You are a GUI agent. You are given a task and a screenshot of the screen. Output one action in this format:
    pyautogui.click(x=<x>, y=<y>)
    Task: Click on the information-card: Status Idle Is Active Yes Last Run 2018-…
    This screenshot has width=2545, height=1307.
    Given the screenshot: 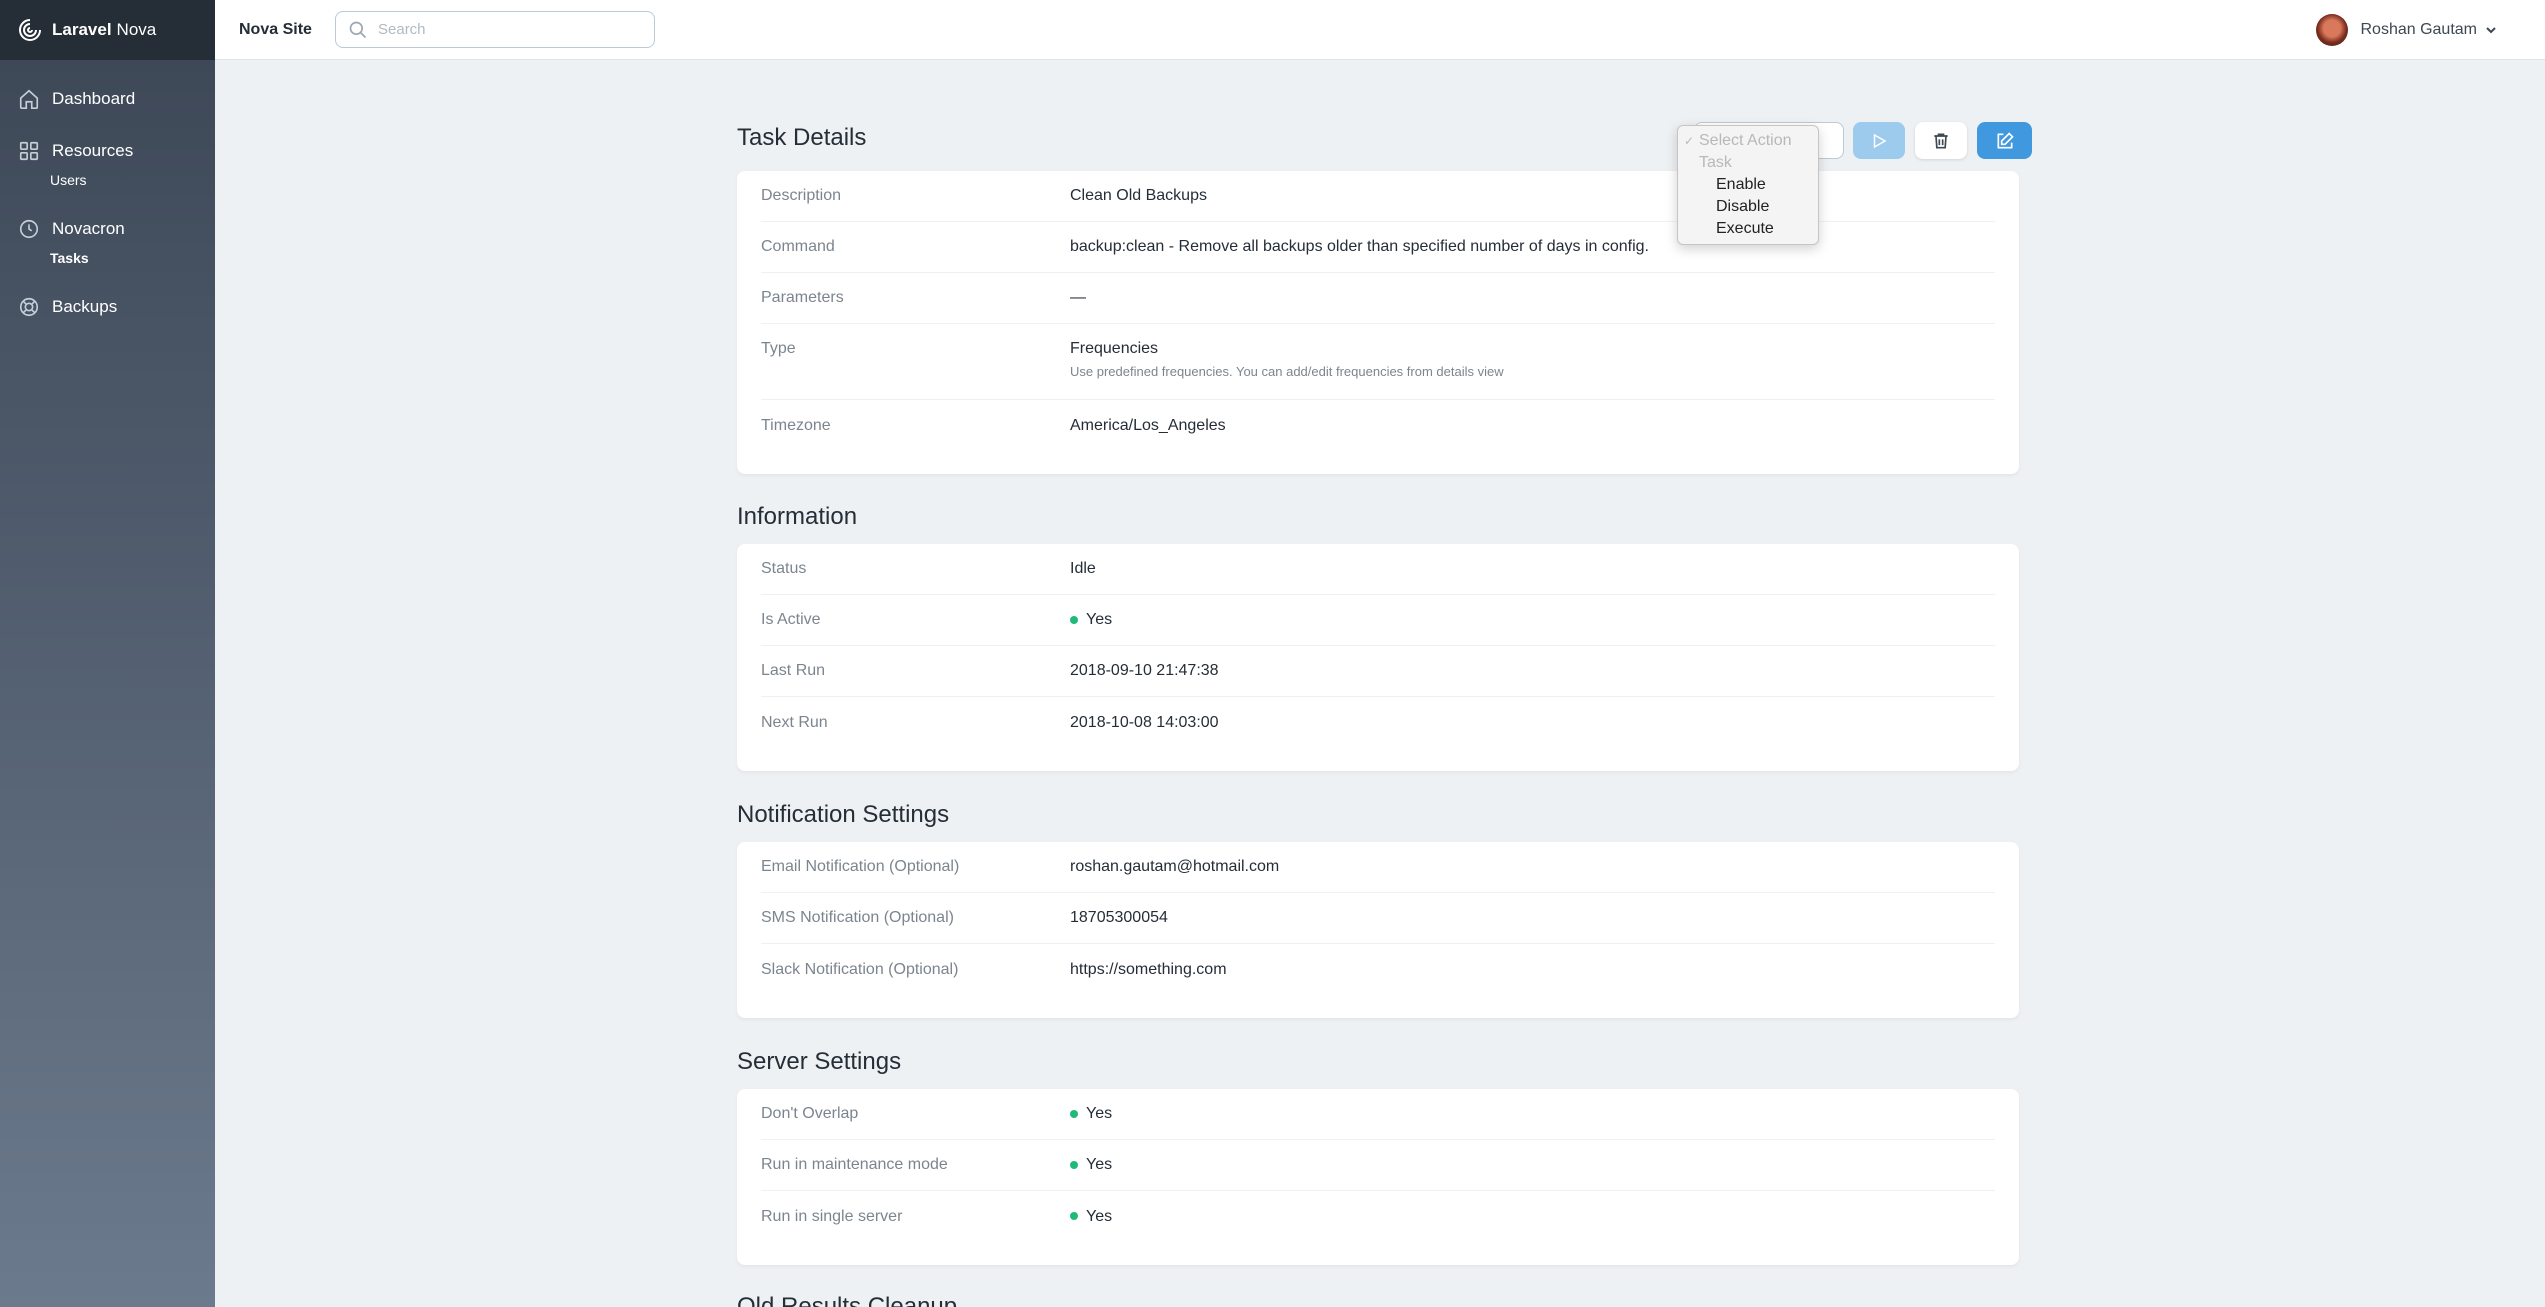 What is the action you would take?
    pyautogui.click(x=1378, y=657)
    